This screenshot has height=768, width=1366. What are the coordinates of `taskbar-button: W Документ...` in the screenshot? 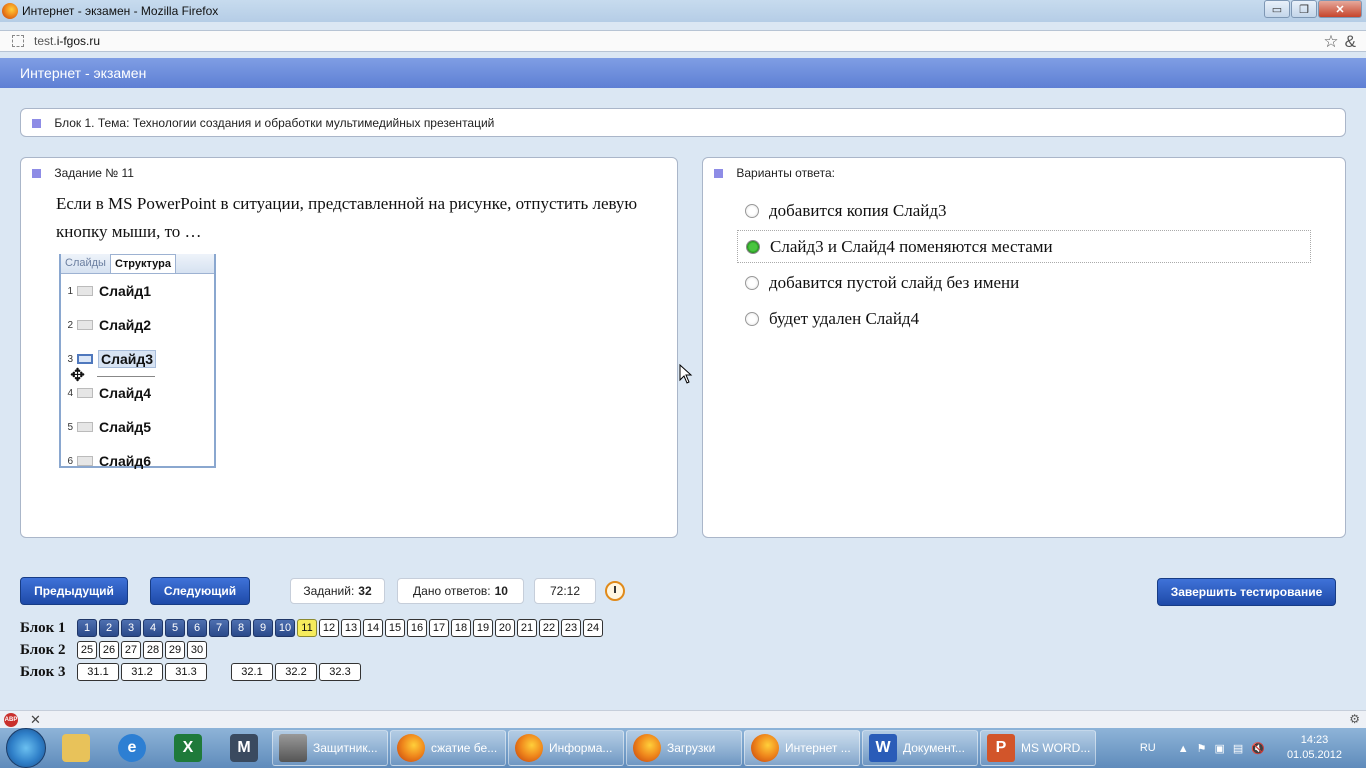 It's located at (920, 748).